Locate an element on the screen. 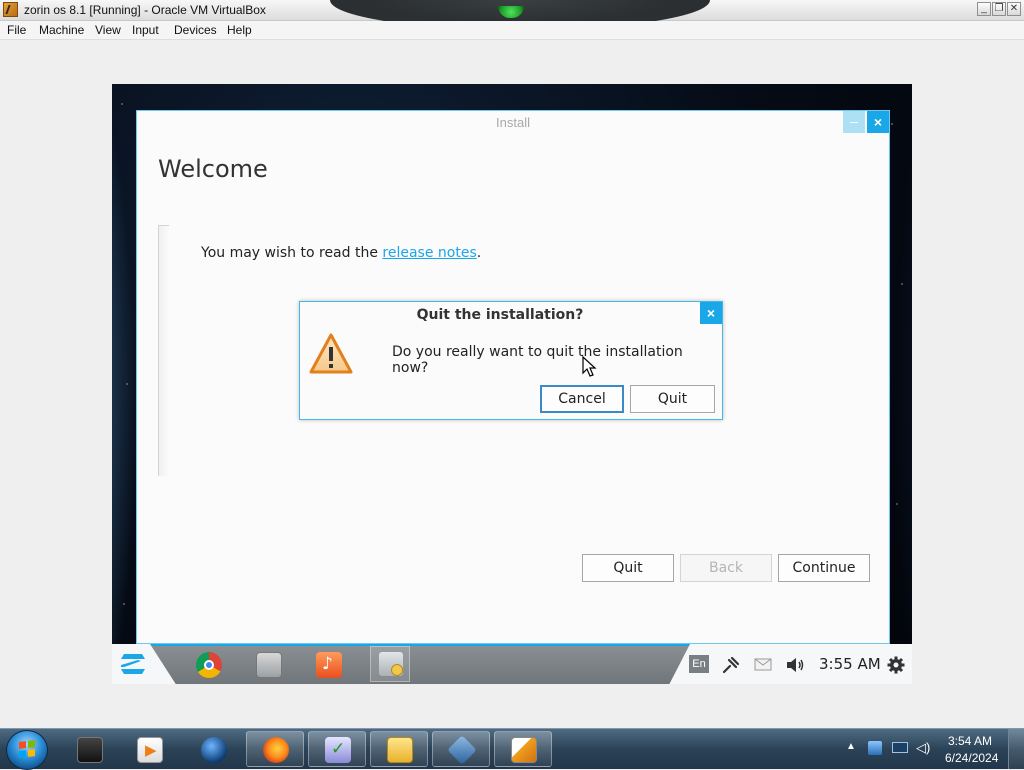 Image resolution: width=1024 pixels, height=770 pixels. host-clock-date: 6/24/2024 is located at coordinates (971, 758).